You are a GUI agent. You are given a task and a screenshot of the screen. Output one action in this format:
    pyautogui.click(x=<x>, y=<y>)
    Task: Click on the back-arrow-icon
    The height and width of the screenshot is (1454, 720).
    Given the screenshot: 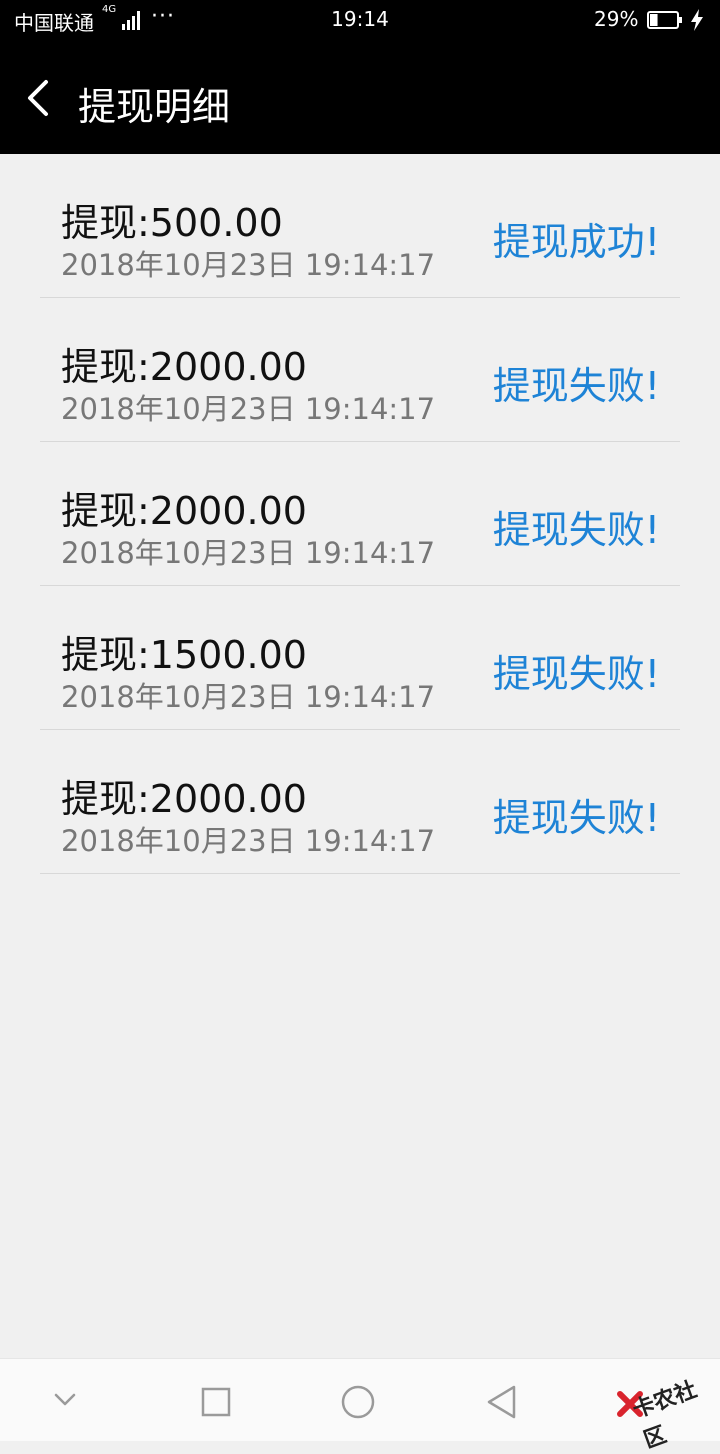 What is the action you would take?
    pyautogui.click(x=39, y=98)
    